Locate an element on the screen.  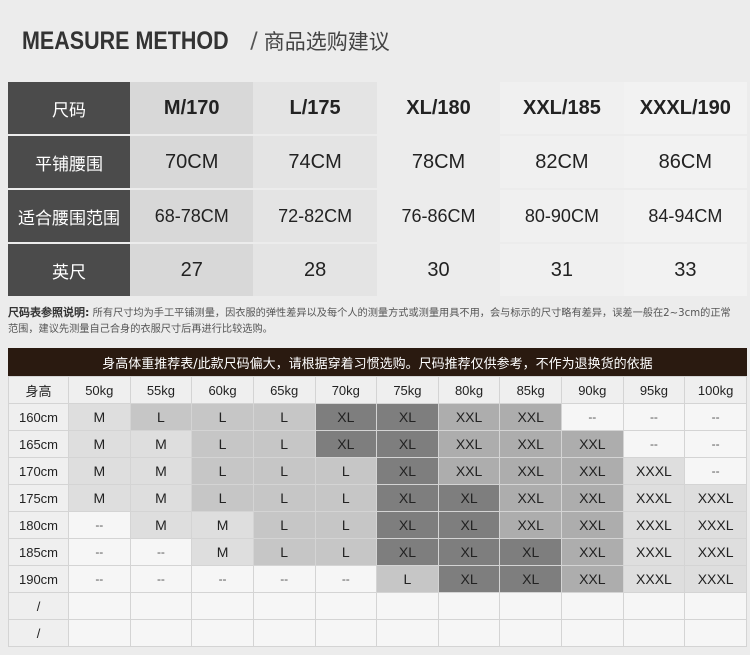
weight-header: 50kg is located at coordinates (99, 390).